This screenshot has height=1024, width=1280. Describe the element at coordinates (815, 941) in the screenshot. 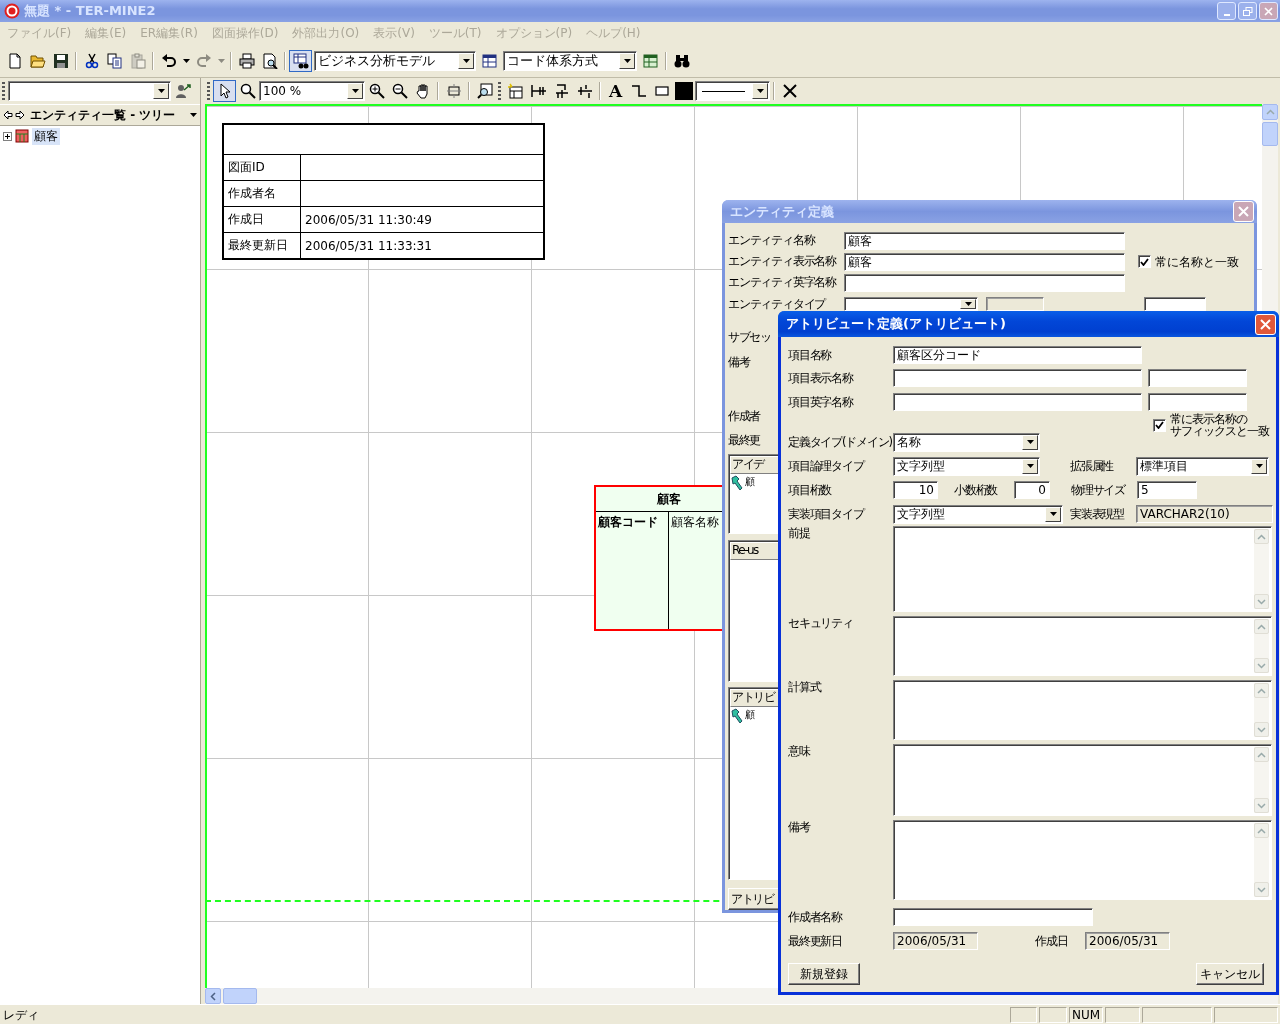

I see `field-label: 最終更新日` at that location.